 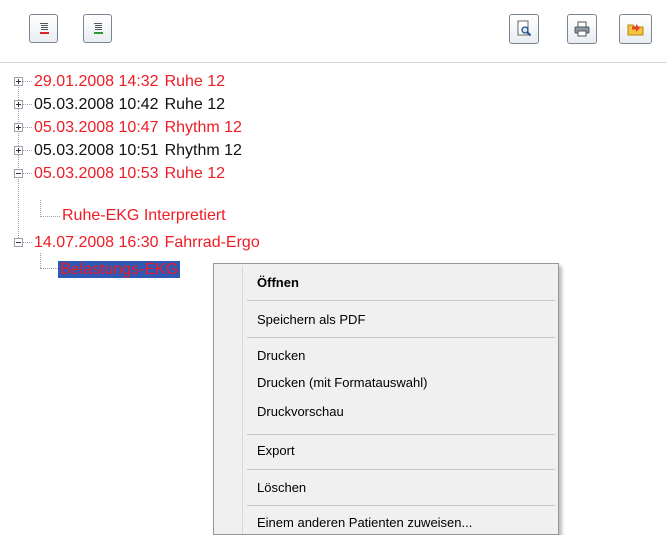 I want to click on tree-node: 05.03.2008 10:51 Rhythm 12, so click(x=138, y=151).